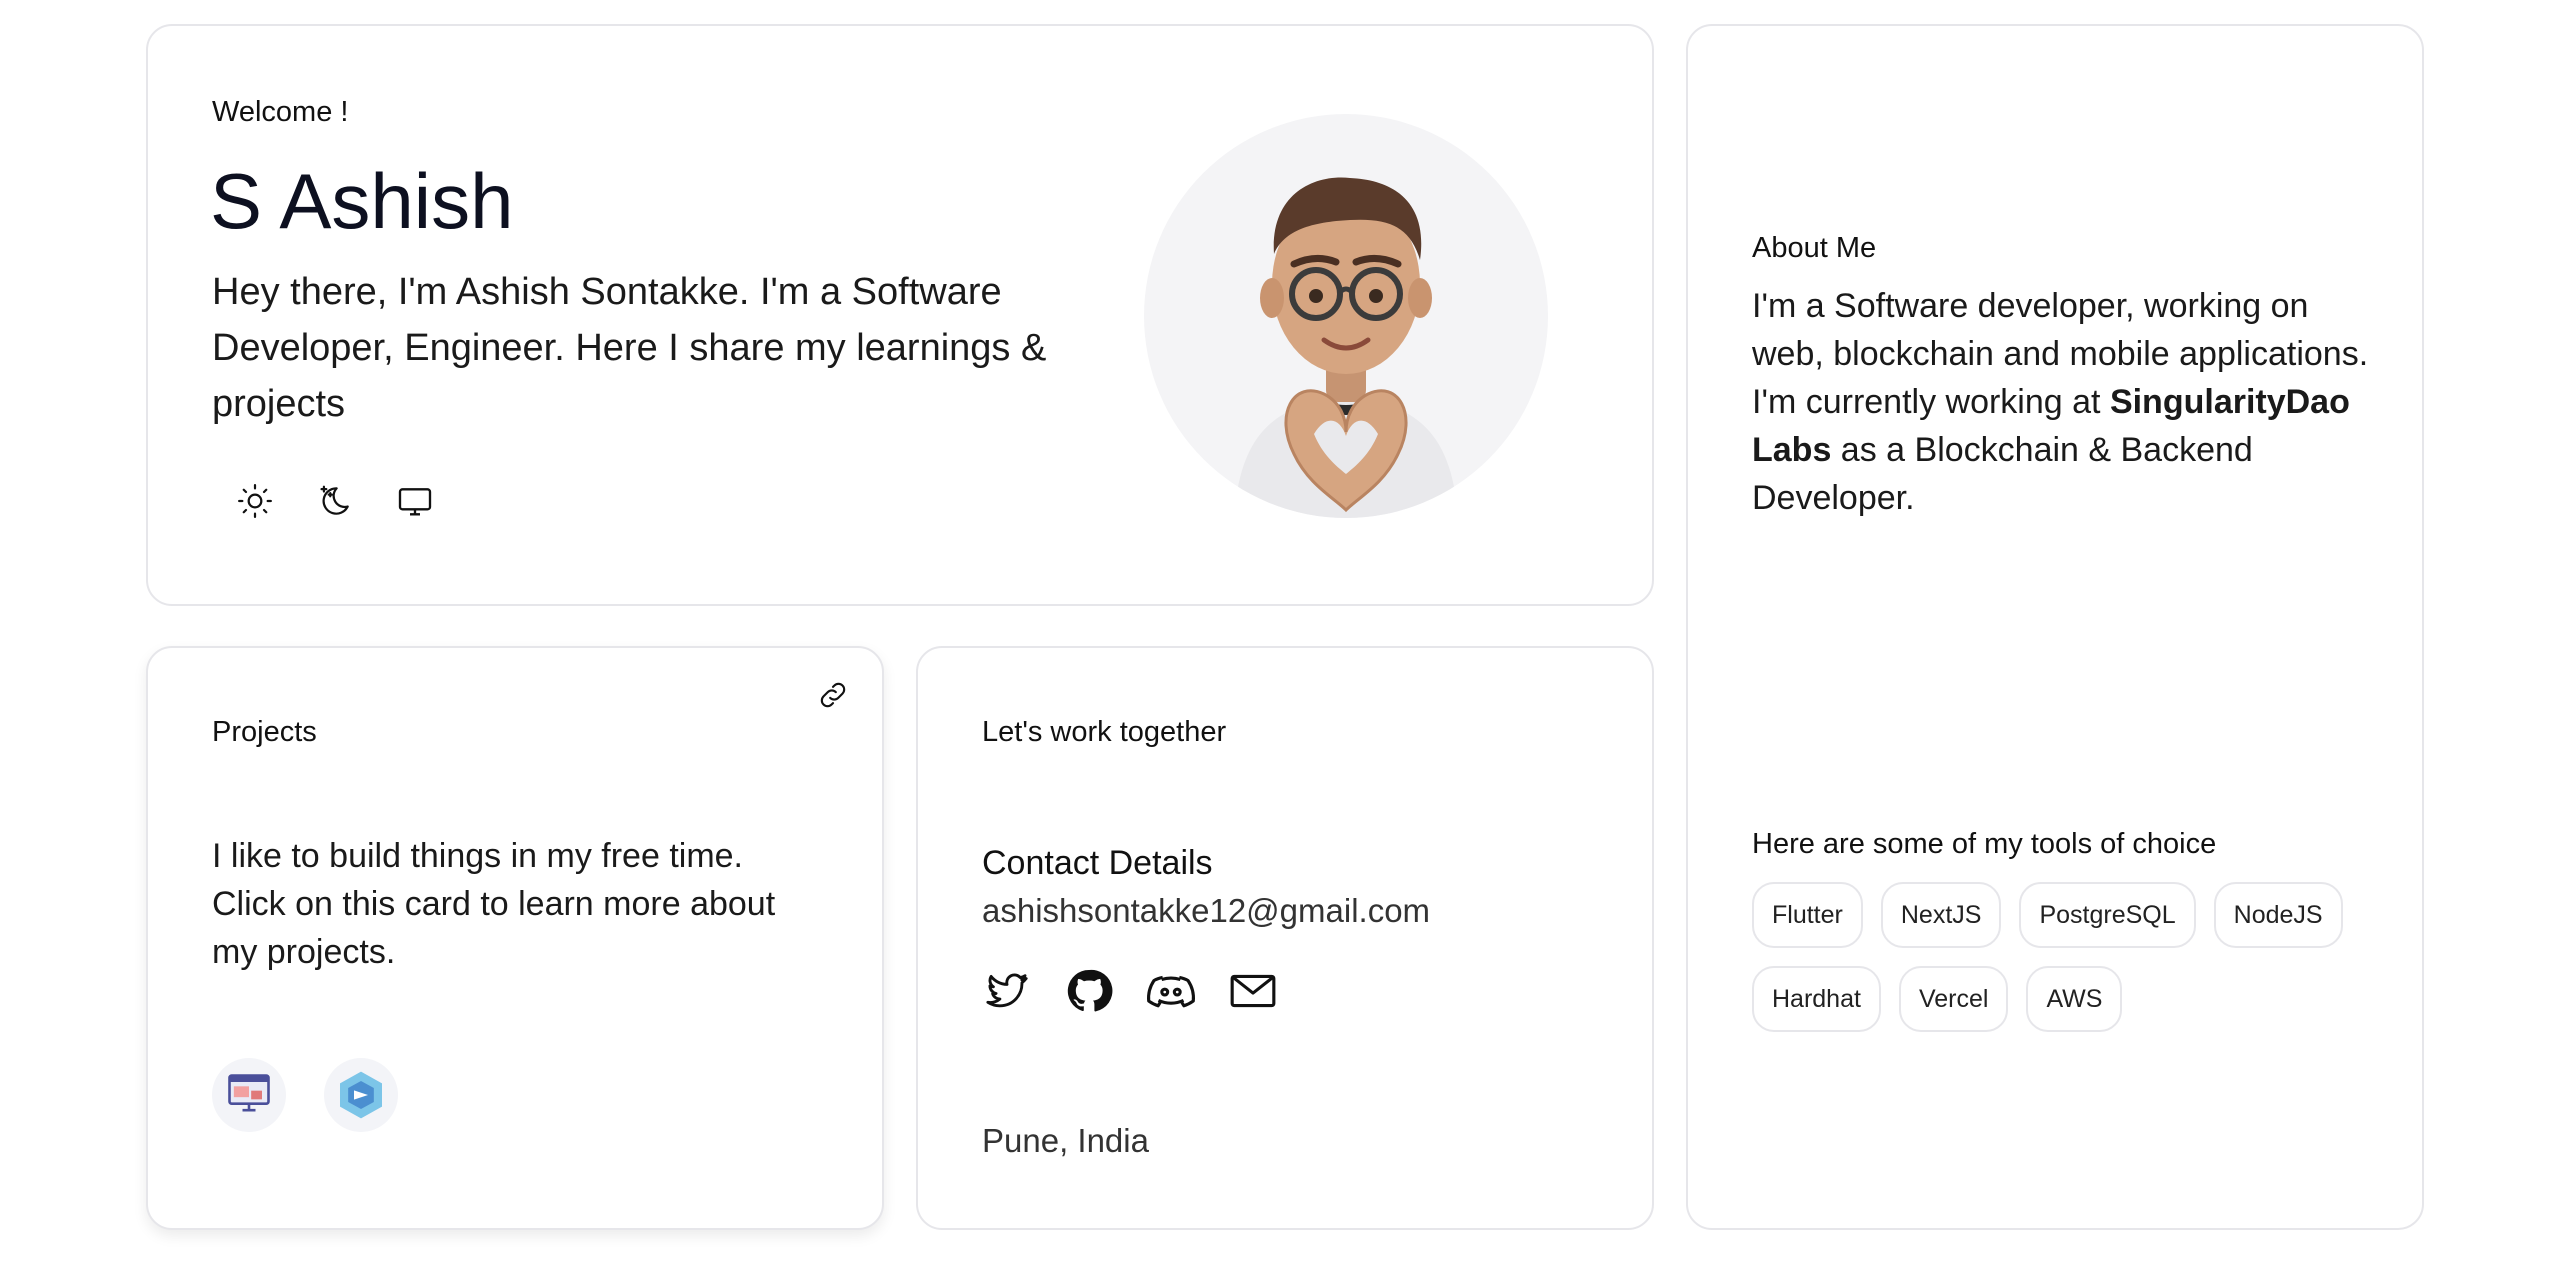  What do you see at coordinates (1130, 991) in the screenshot?
I see `social-links` at bounding box center [1130, 991].